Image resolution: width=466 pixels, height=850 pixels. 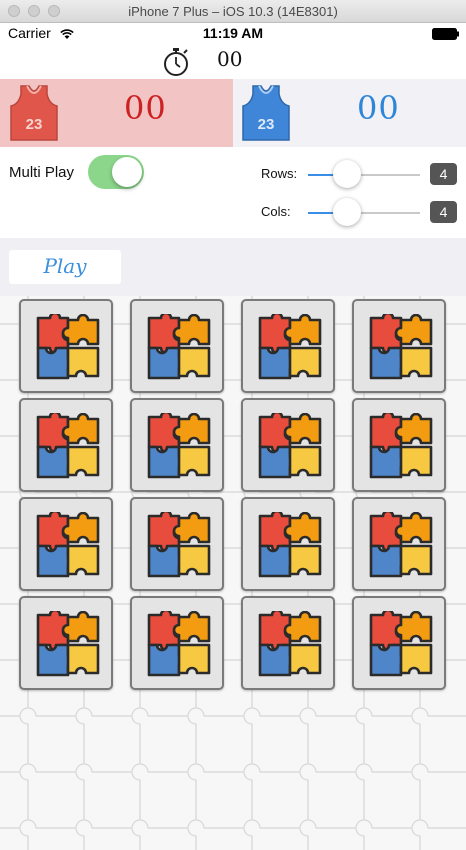 I want to click on timer-row: 00, so click(x=233, y=61).